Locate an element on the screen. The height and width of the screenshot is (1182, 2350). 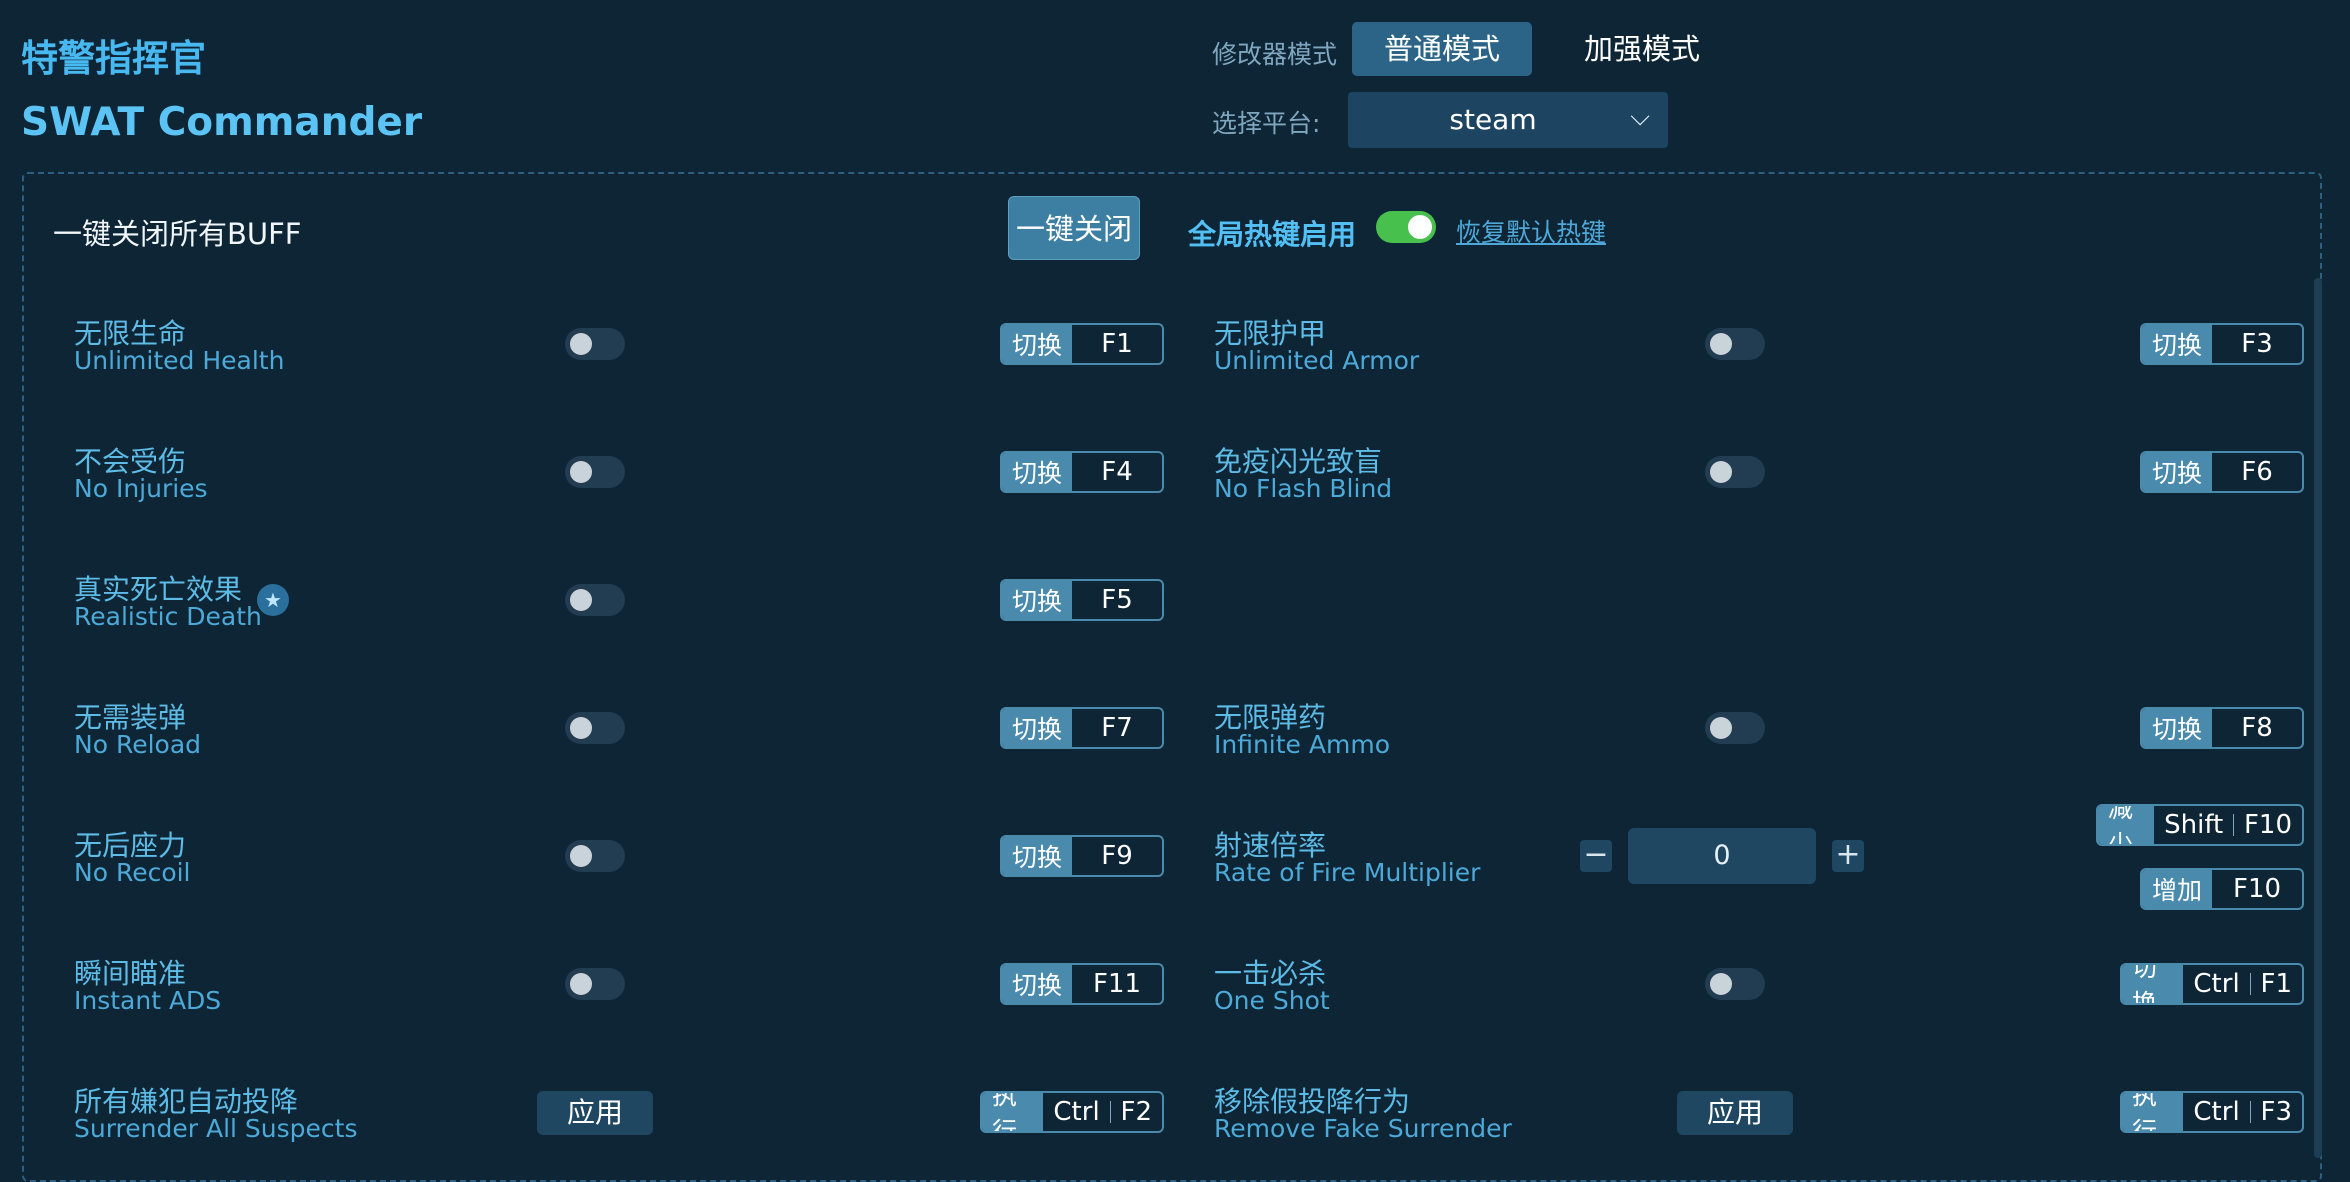
hotkey-key: F9 is located at coordinates (1117, 856).